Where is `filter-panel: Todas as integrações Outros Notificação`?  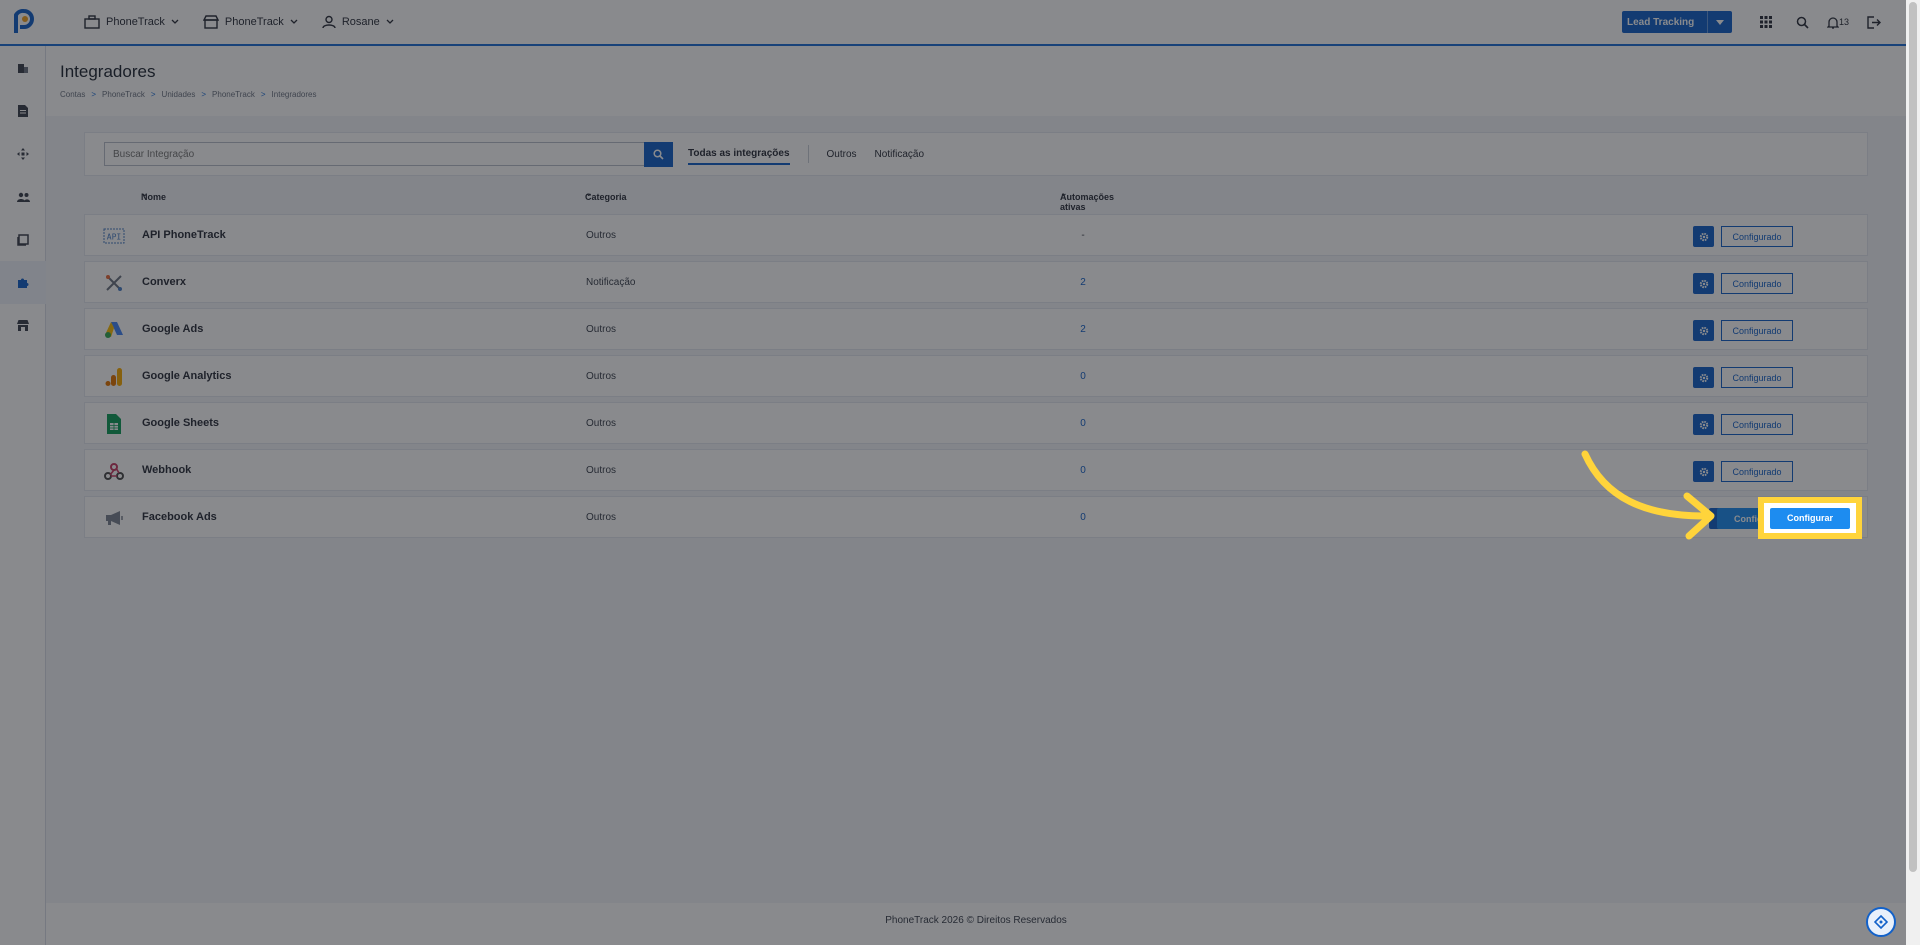 filter-panel: Todas as integrações Outros Notificação is located at coordinates (976, 154).